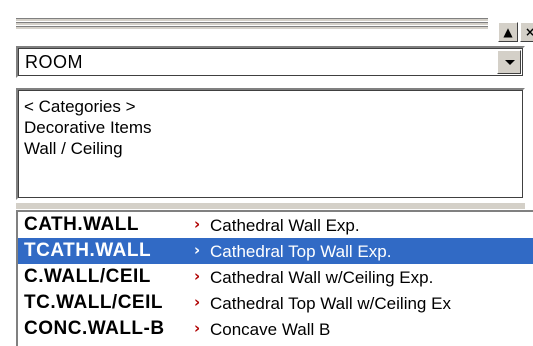 The image size is (533, 346). Describe the element at coordinates (88, 250) in the screenshot. I see `item-code: TCATH.WALL` at that location.